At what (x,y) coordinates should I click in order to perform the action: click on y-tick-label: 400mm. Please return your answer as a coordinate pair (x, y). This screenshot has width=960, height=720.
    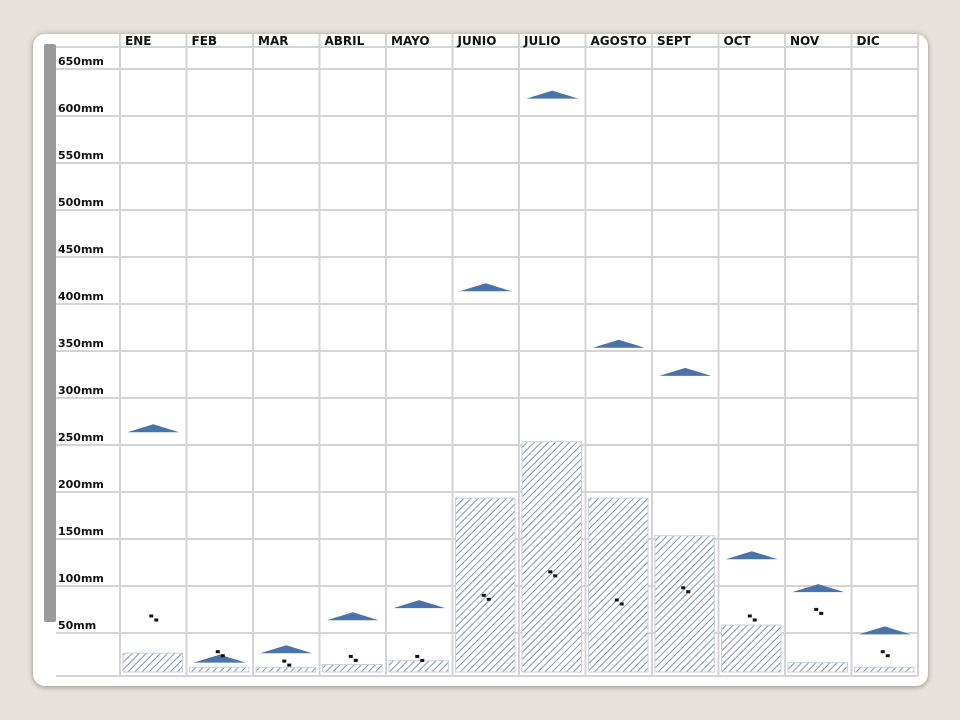
    Looking at the image, I should click on (81, 296).